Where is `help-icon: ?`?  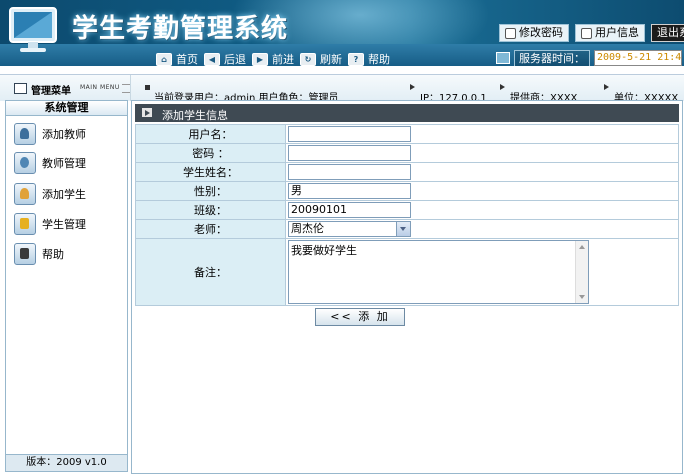 help-icon: ? is located at coordinates (356, 59).